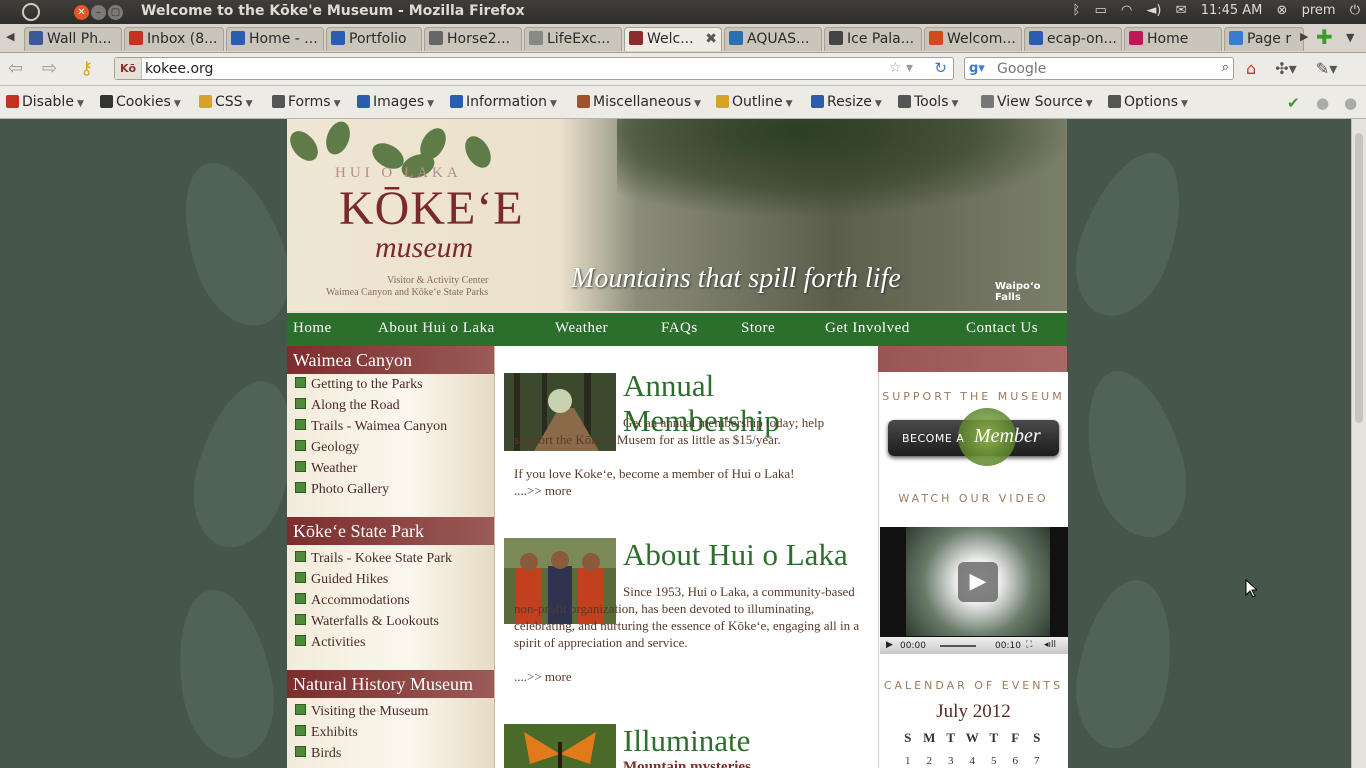 This screenshot has width=1366, height=768. What do you see at coordinates (973, 437) in the screenshot?
I see `become-member-button: BECOME A Member` at bounding box center [973, 437].